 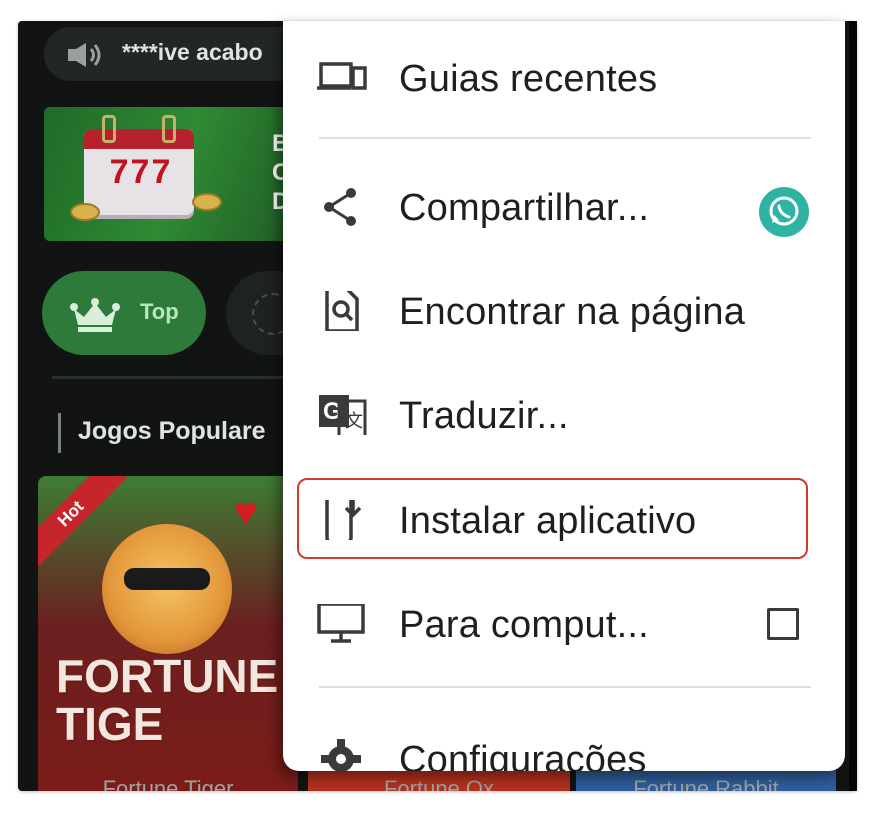 I want to click on menu-item-recent-tabs: Guias recentes, so click(x=564, y=78).